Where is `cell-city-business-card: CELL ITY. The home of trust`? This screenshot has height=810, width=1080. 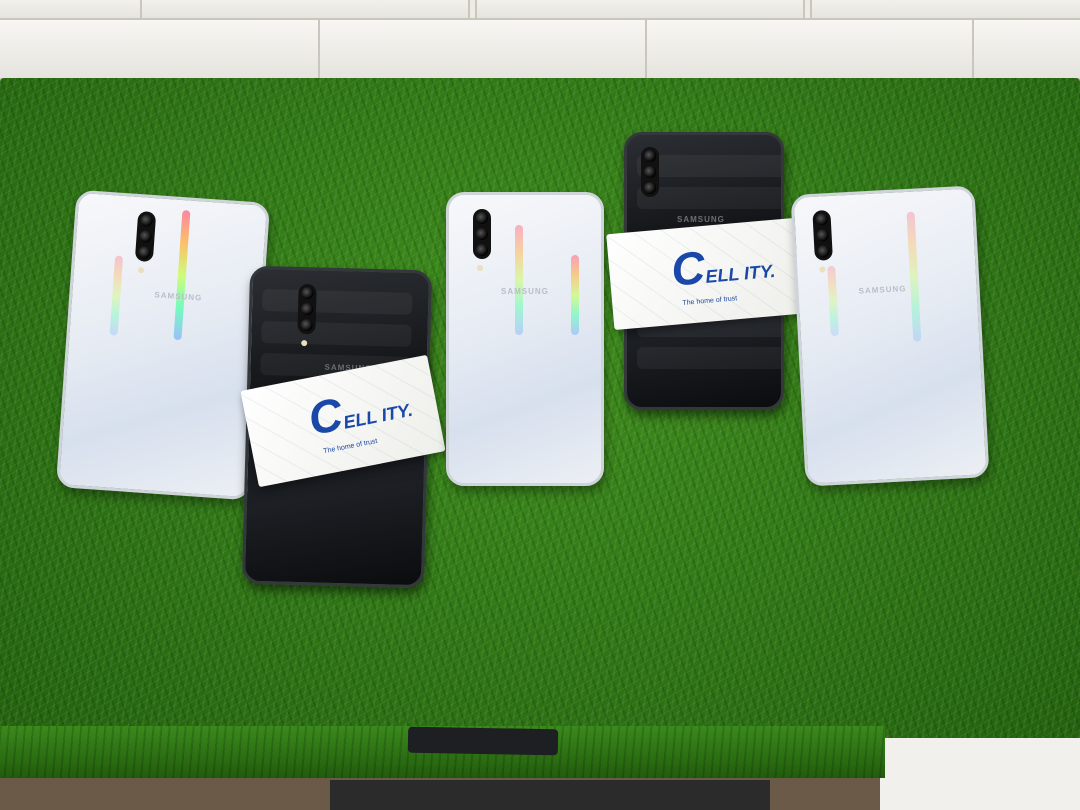 cell-city-business-card: CELL ITY. The home of trust is located at coordinates (704, 274).